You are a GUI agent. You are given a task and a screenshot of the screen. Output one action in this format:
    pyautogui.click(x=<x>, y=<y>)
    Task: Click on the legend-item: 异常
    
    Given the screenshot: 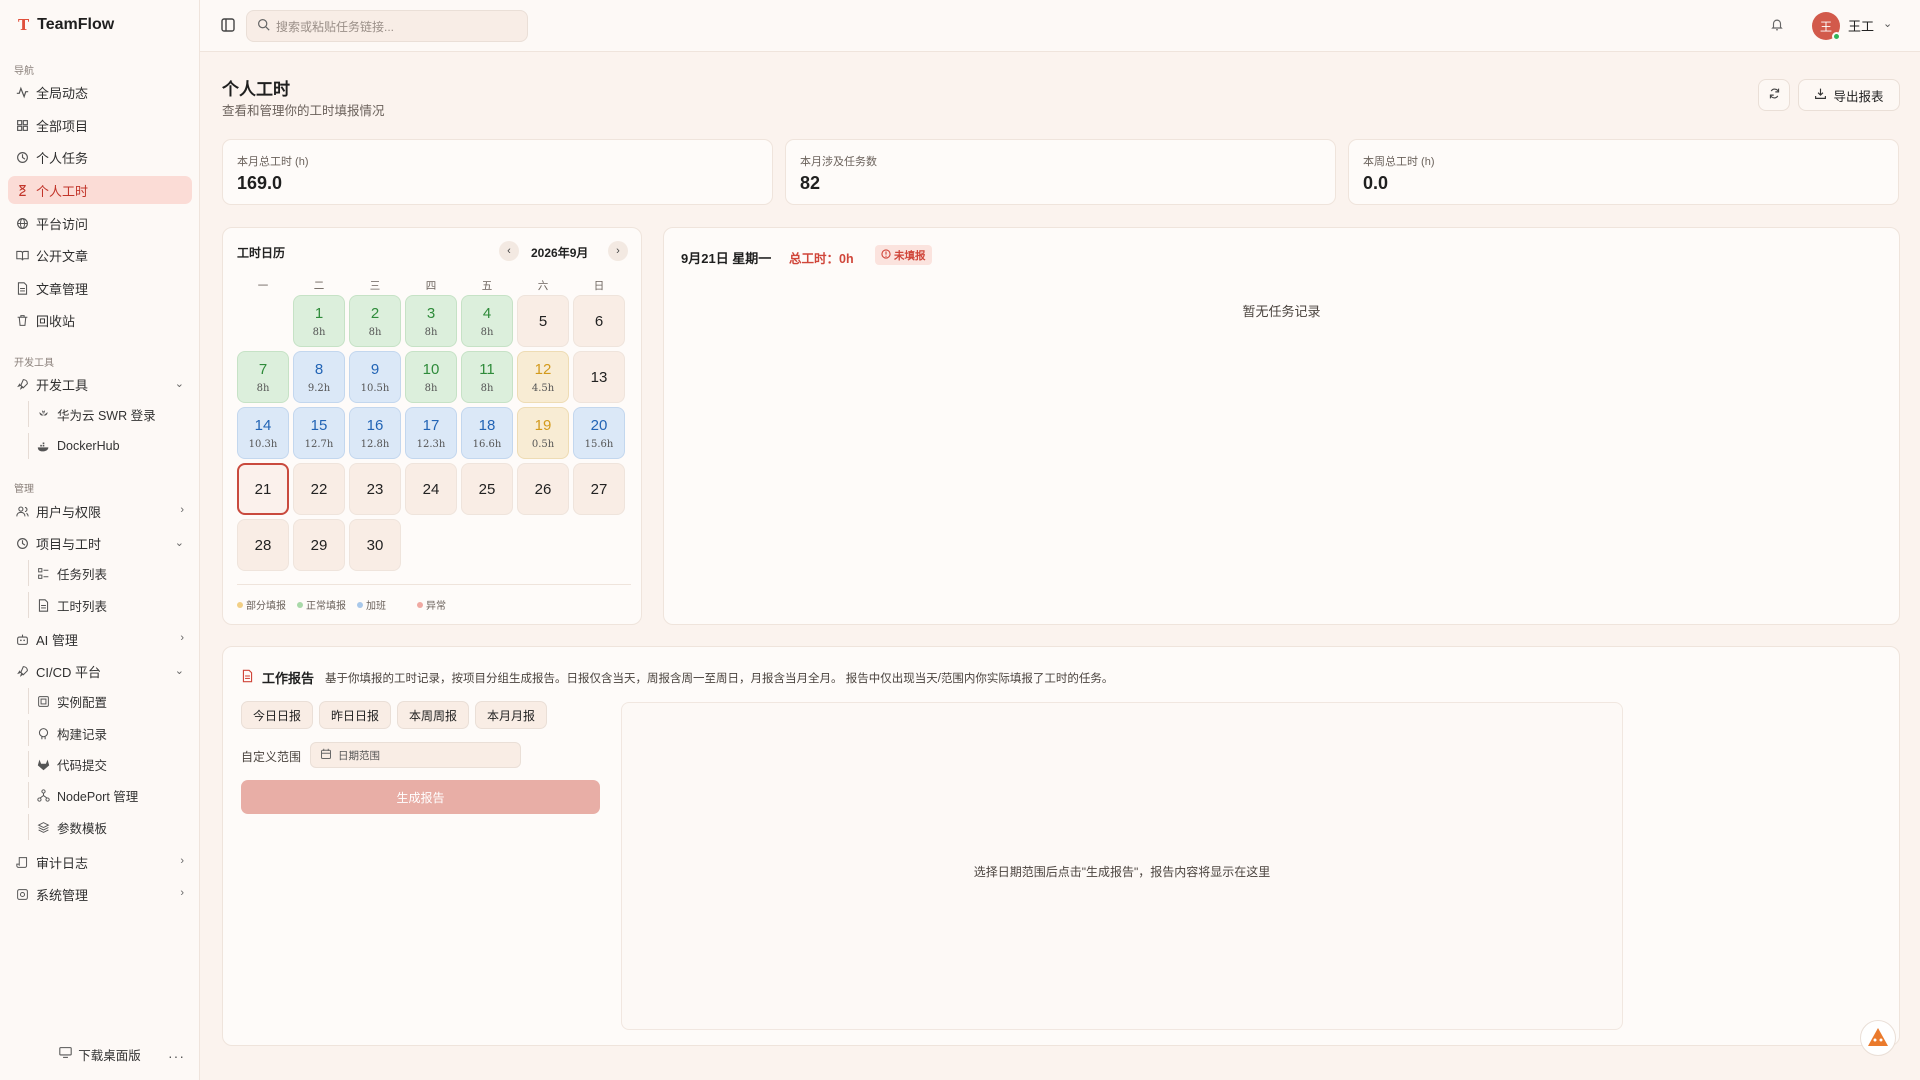 What is the action you would take?
    pyautogui.click(x=431, y=604)
    